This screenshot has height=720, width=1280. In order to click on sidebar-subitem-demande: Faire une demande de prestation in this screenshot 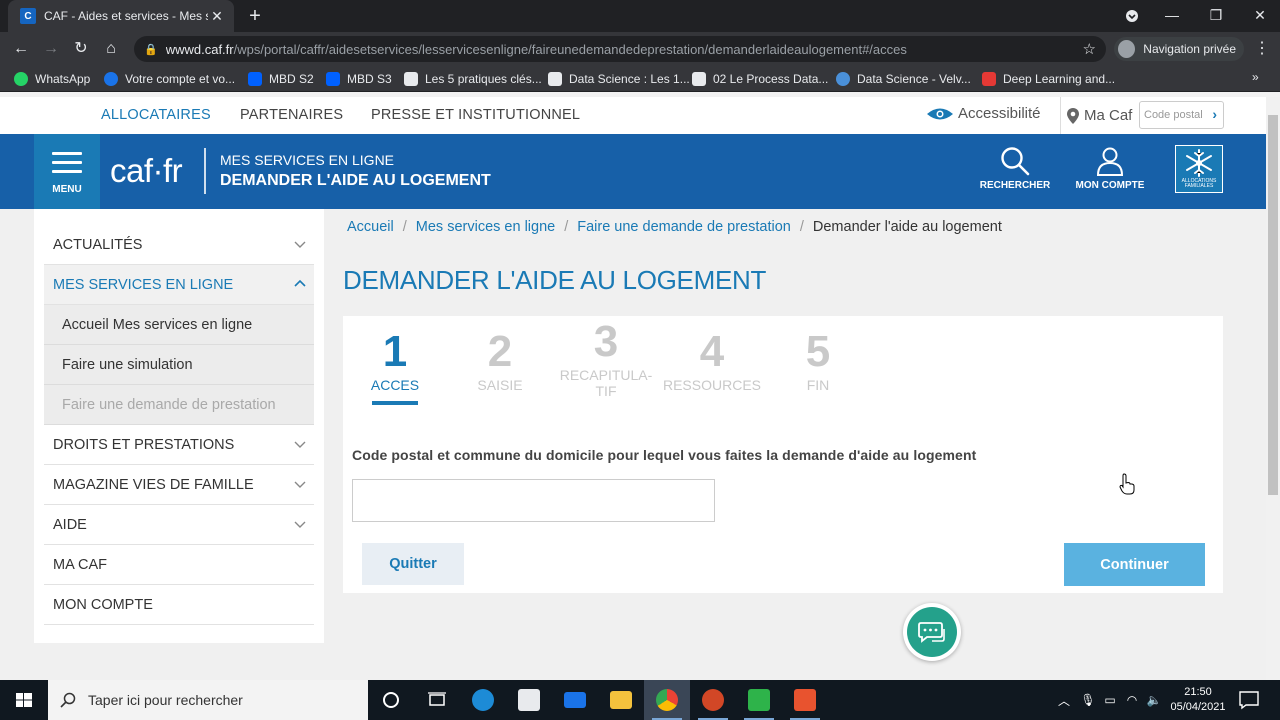, I will do `click(179, 405)`.